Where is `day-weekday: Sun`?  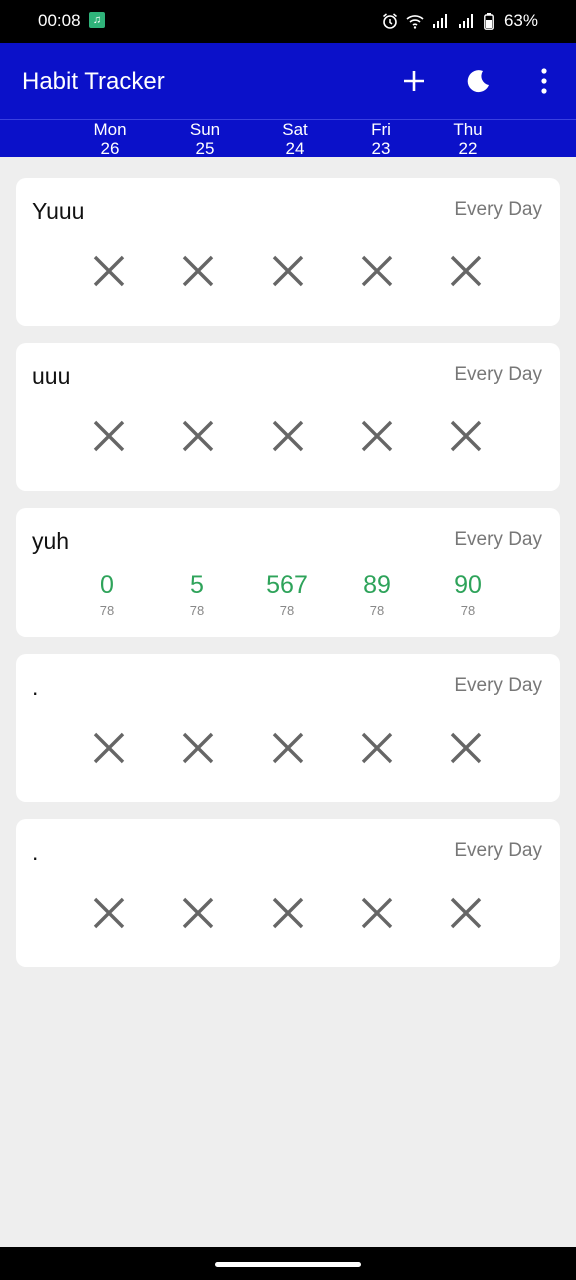 day-weekday: Sun is located at coordinates (205, 129).